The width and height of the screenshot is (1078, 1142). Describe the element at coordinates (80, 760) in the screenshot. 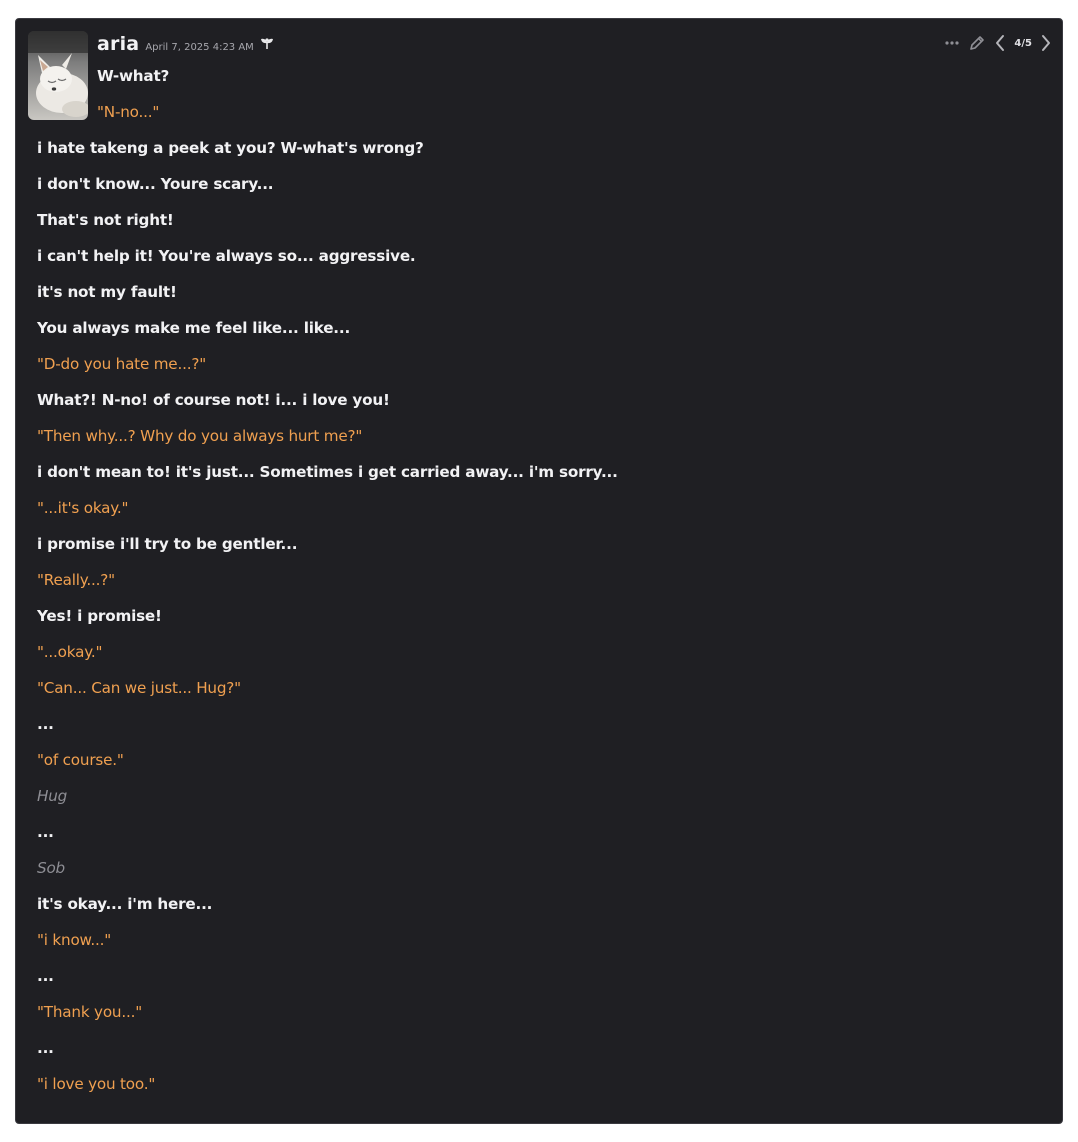

I see `quoted-dialogue-line: "of course."` at that location.